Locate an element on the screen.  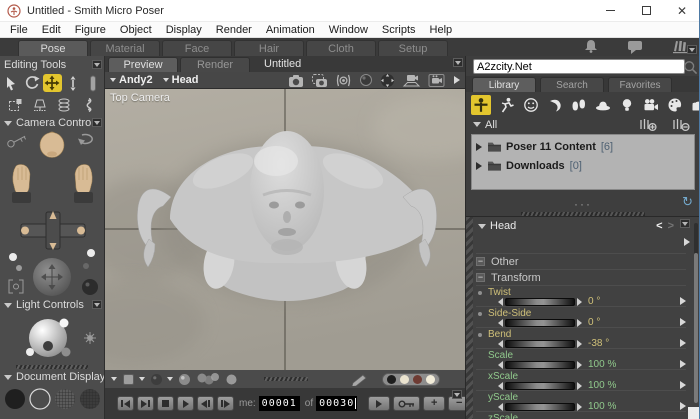
transport-menu-button is located at coordinates (457, 394).